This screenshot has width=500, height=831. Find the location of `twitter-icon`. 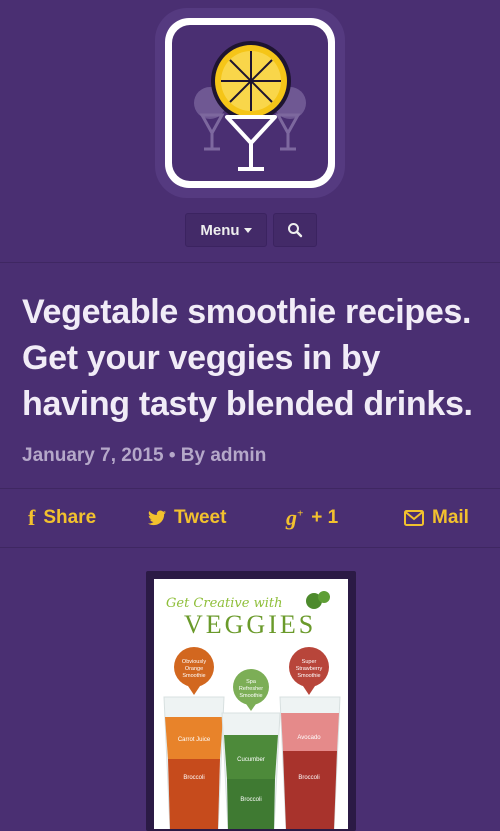

twitter-icon is located at coordinates (157, 518).